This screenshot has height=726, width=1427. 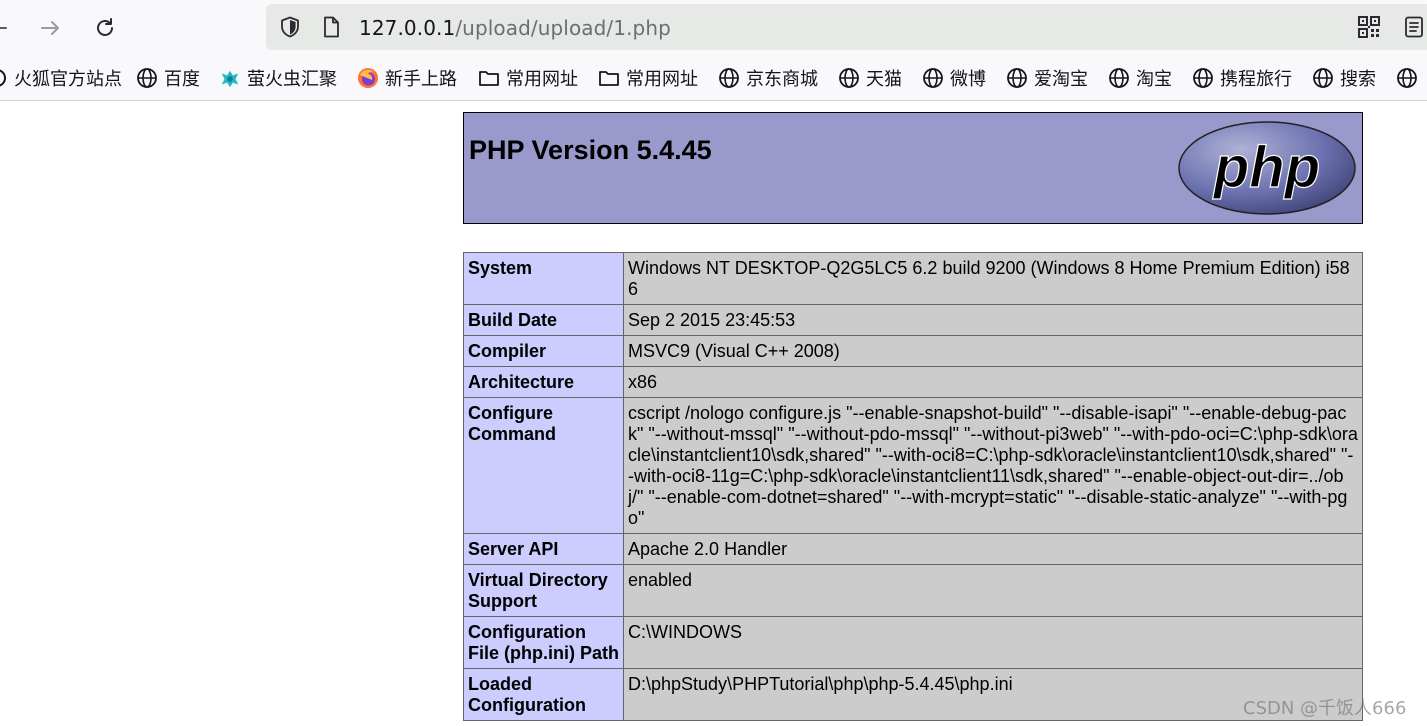 I want to click on bookmark-label: 淘宝, so click(x=1154, y=79).